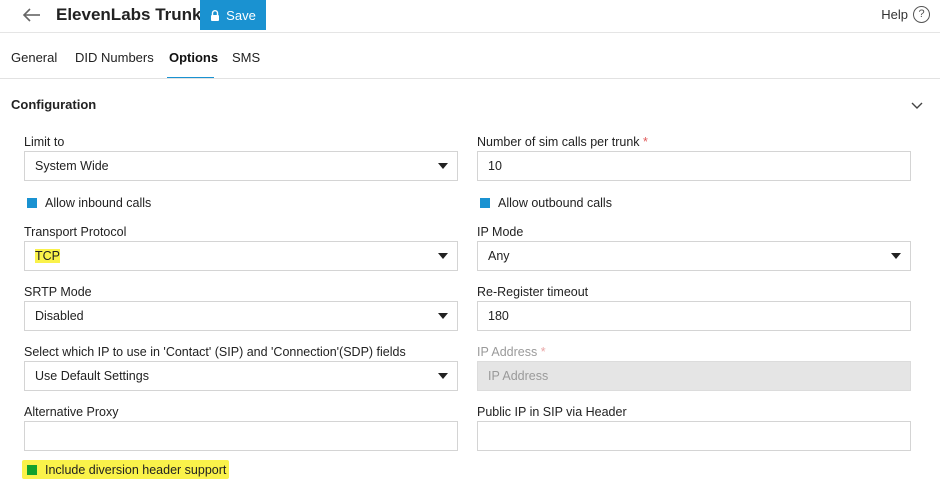 This screenshot has width=940, height=487. What do you see at coordinates (246, 57) in the screenshot?
I see `tab-sms: SMS` at bounding box center [246, 57].